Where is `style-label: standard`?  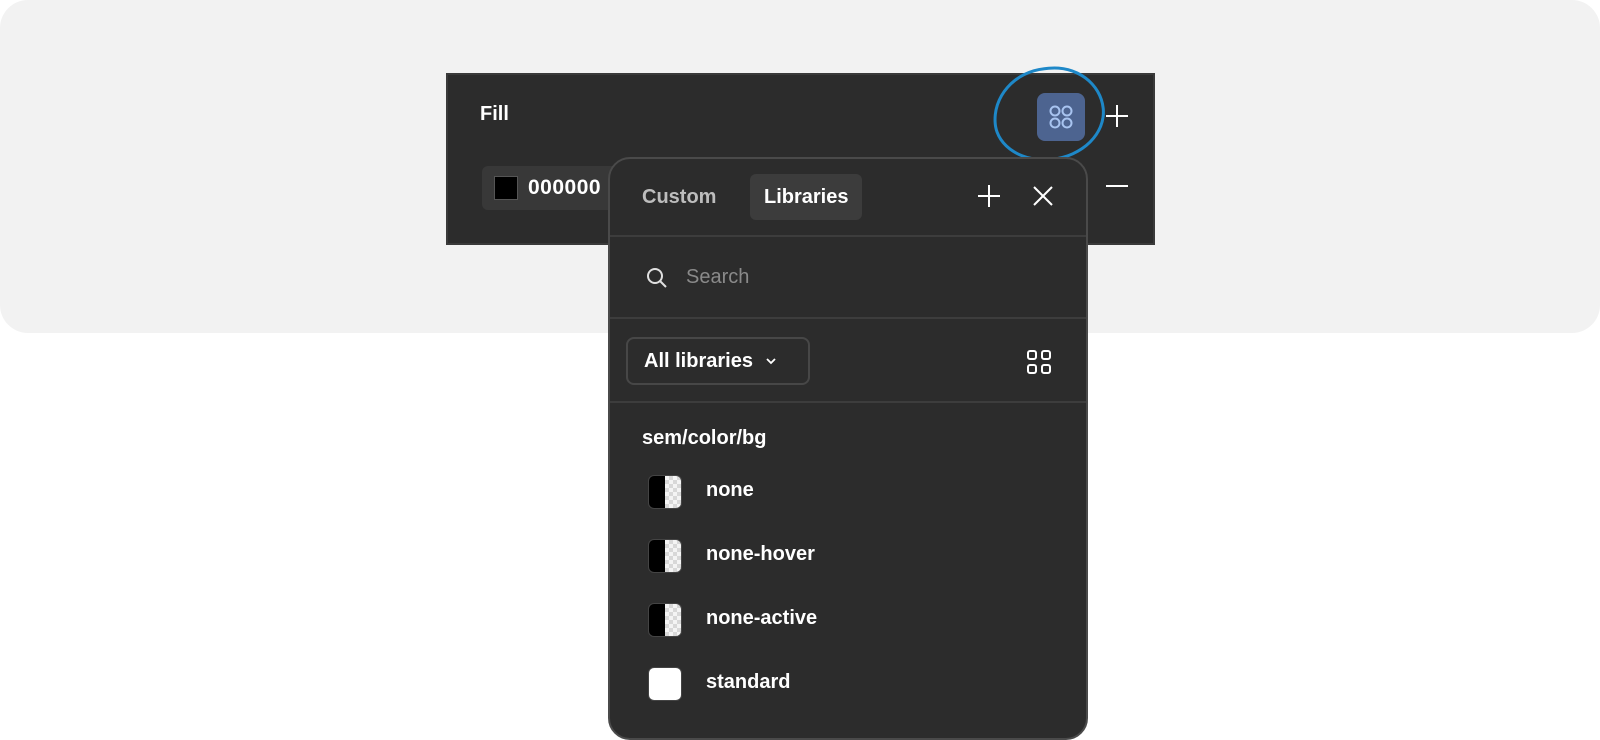
style-label: standard is located at coordinates (748, 682).